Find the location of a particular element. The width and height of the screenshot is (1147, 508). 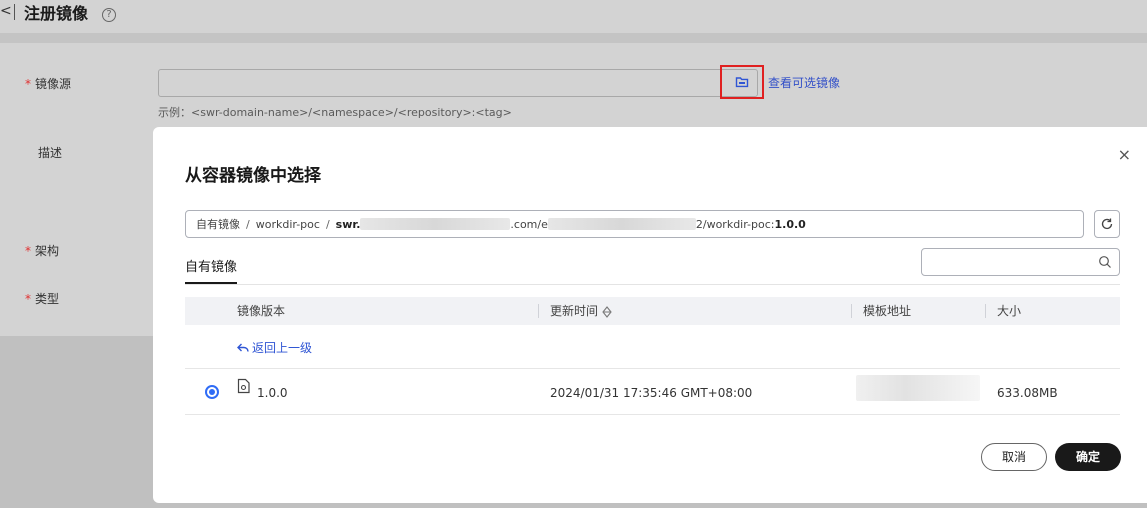

header-template-address: 模板地址 is located at coordinates (887, 311).